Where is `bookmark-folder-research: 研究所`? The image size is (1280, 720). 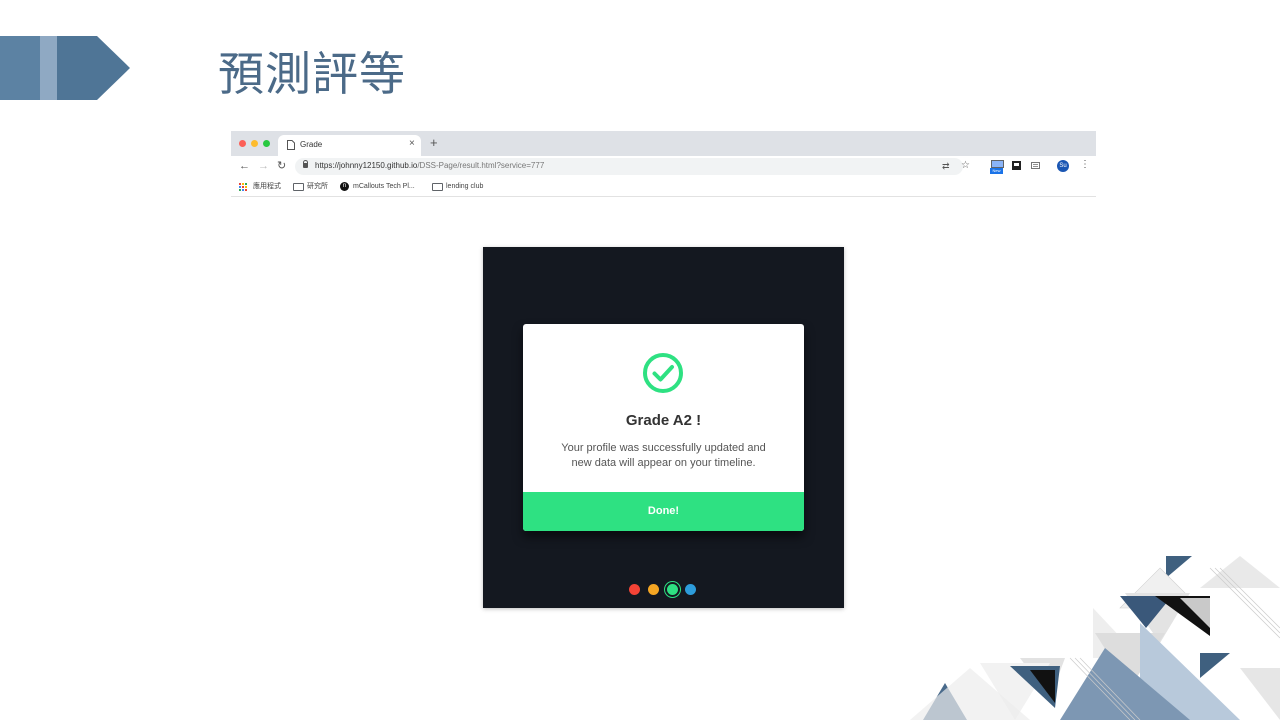
bookmark-folder-research: 研究所 is located at coordinates (313, 187).